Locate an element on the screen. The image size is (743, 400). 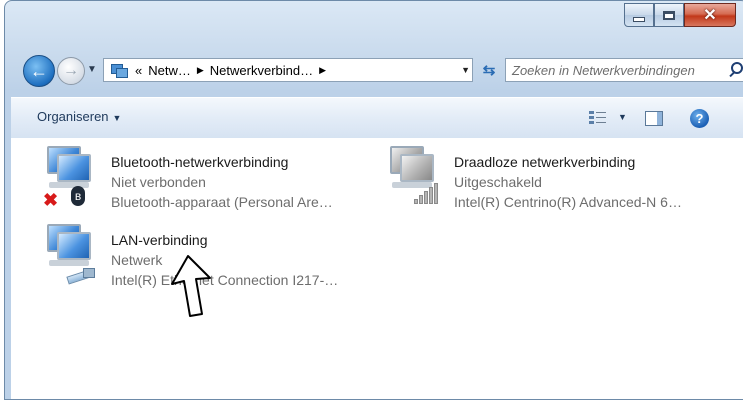
ethernet-cable-icon is located at coordinates (82, 275).